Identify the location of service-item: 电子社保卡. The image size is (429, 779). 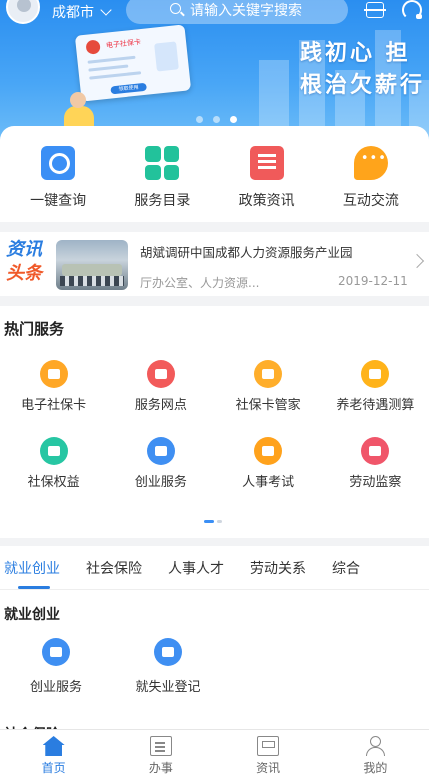
(53, 386).